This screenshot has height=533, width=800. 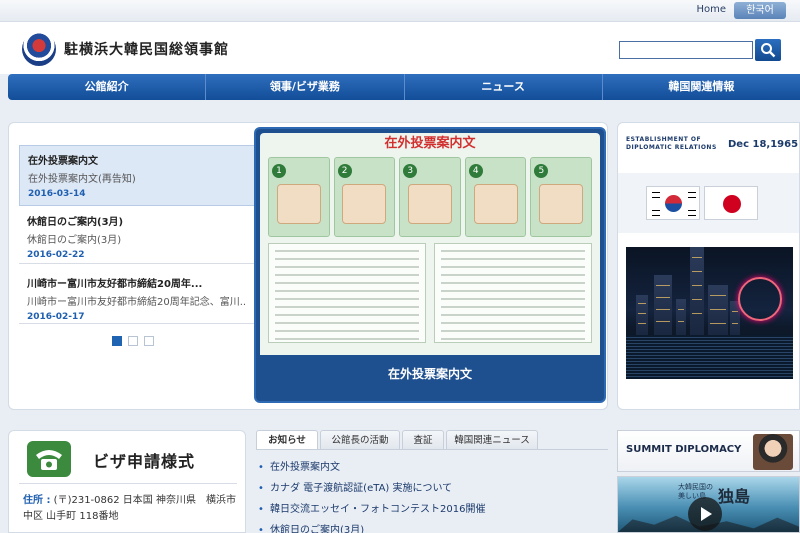 What do you see at coordinates (711, 9) in the screenshot?
I see `home-link: Home` at bounding box center [711, 9].